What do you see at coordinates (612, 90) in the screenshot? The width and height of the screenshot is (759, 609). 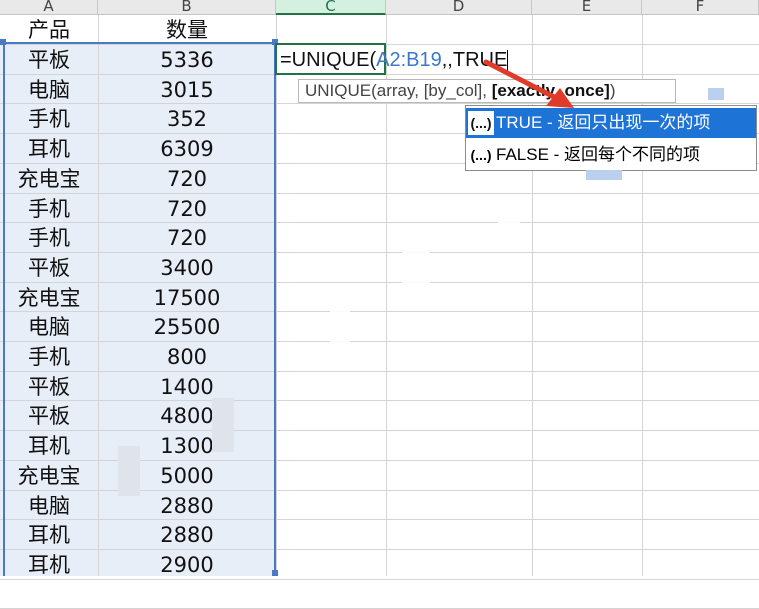 I see `tooltip-close: )` at bounding box center [612, 90].